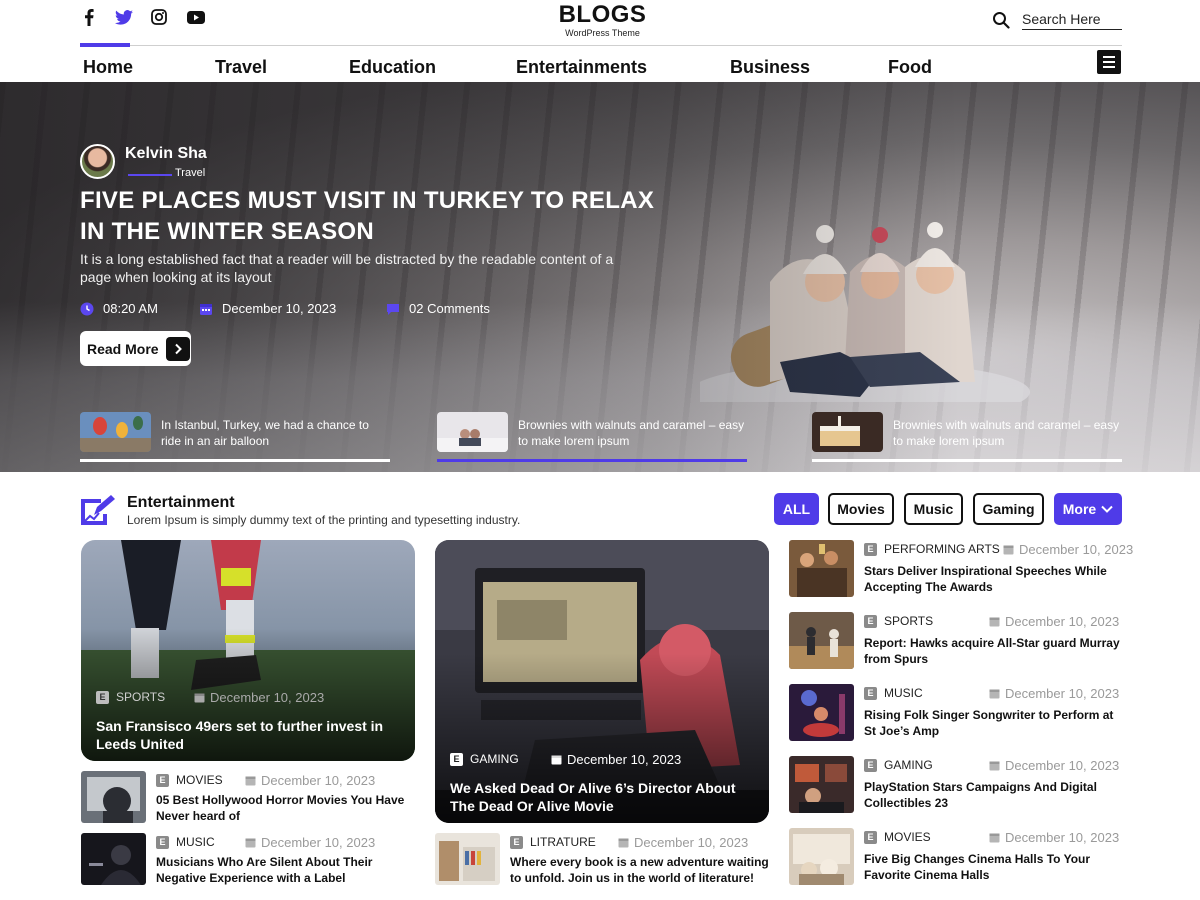  Describe the element at coordinates (115, 432) in the screenshot. I see `slide-thumbnail-balloons` at that location.